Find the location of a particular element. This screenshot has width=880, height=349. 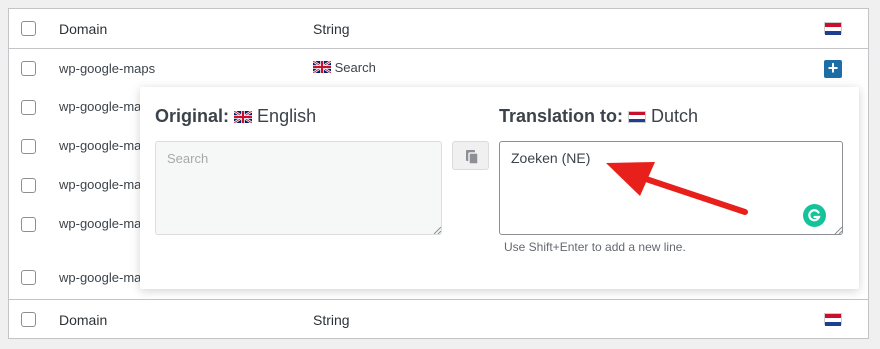

string-column-footer: String is located at coordinates (331, 320).